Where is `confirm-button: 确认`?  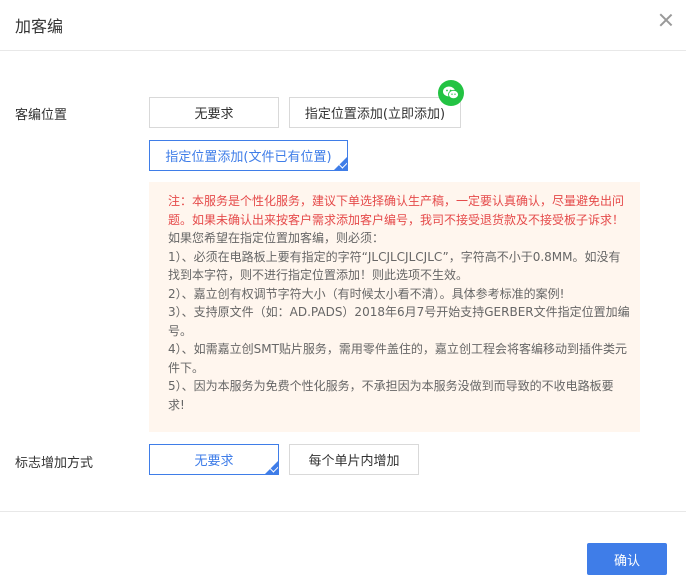
confirm-button: 确认 is located at coordinates (627, 559).